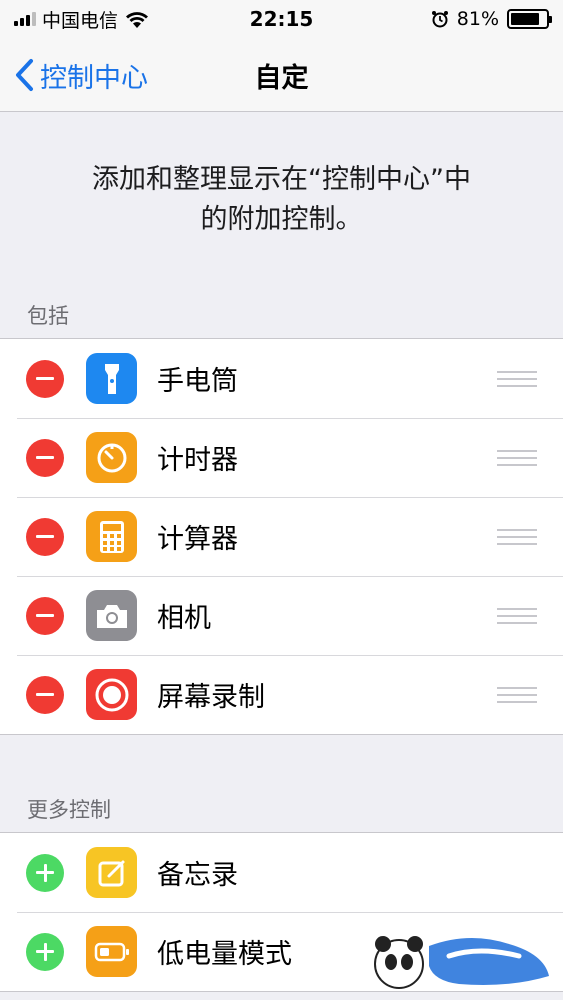  Describe the element at coordinates (459, 961) in the screenshot. I see `watermark-logo` at that location.